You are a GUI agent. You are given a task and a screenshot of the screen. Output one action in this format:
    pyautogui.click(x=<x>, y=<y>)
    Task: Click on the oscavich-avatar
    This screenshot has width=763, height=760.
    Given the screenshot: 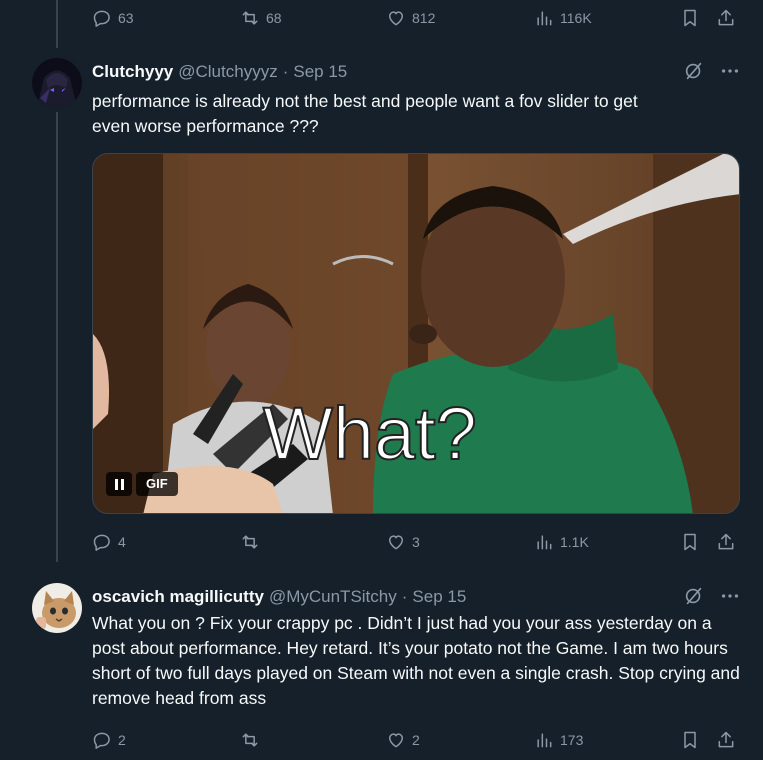 What is the action you would take?
    pyautogui.click(x=57, y=608)
    